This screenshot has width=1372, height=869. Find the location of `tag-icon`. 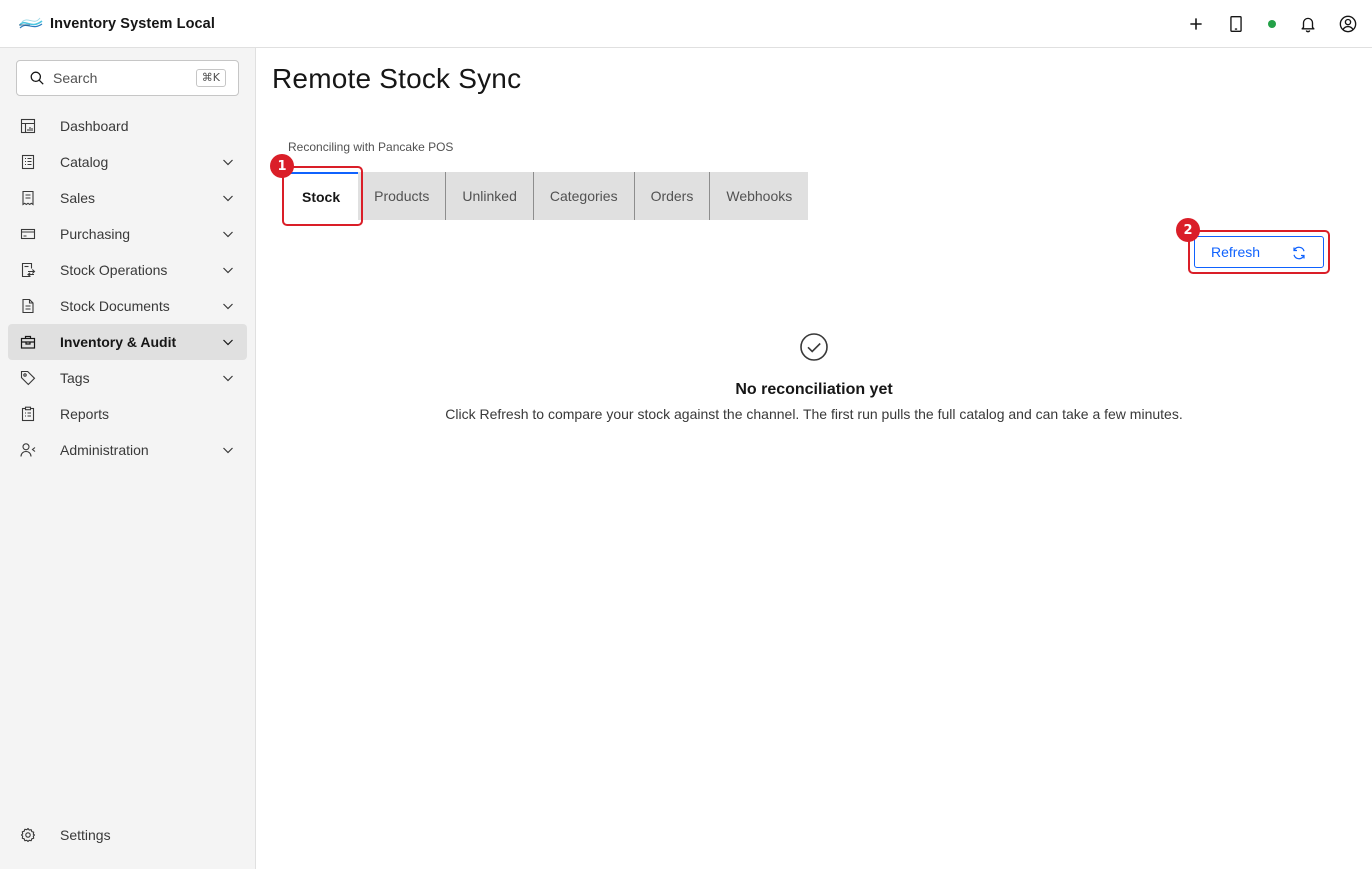

tag-icon is located at coordinates (28, 378).